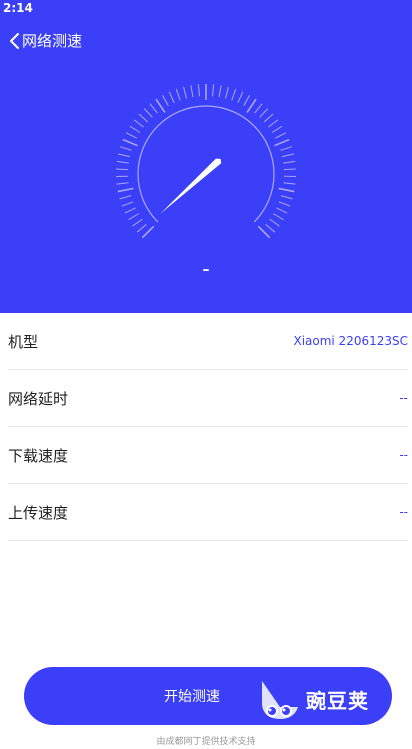 The height and width of the screenshot is (749, 412). I want to click on row-download-value: --, so click(403, 455).